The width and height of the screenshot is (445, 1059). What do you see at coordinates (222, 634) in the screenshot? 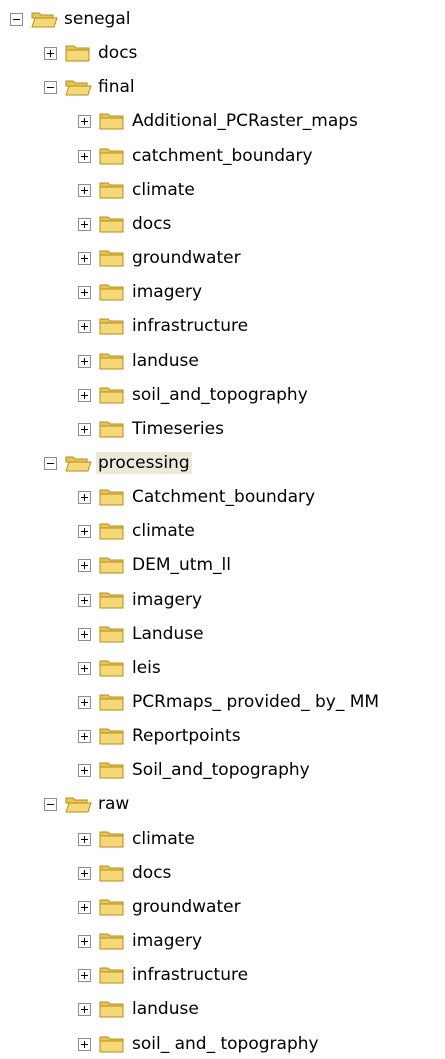
I see `tree-node-landuse: Landuse` at bounding box center [222, 634].